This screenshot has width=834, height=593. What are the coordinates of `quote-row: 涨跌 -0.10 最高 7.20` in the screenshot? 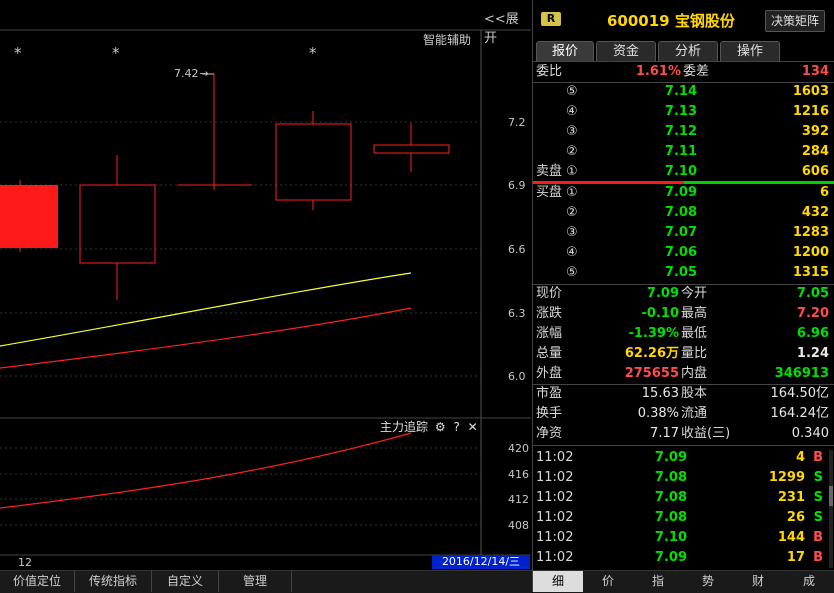 It's located at (682, 313).